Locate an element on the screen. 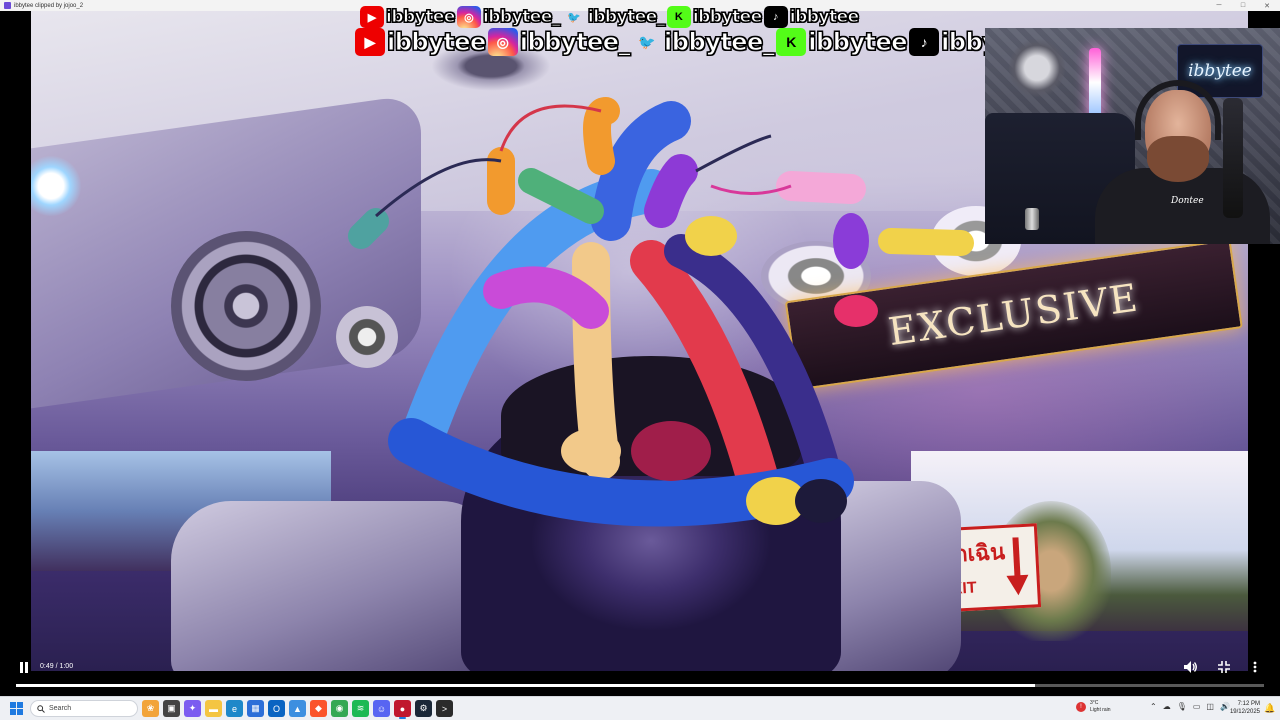  weather-desc: Light rain is located at coordinates (1100, 710).